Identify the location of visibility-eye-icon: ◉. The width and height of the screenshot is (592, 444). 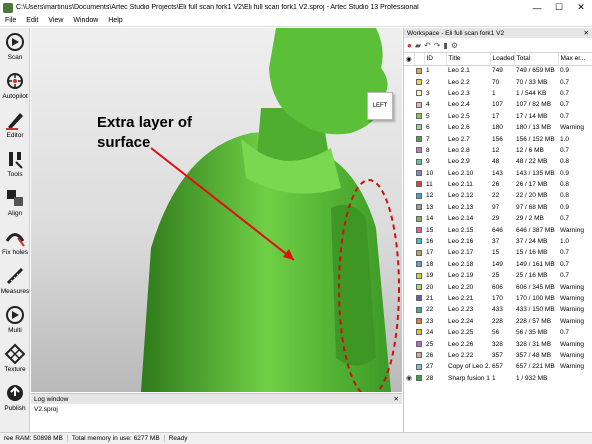
(409, 378).